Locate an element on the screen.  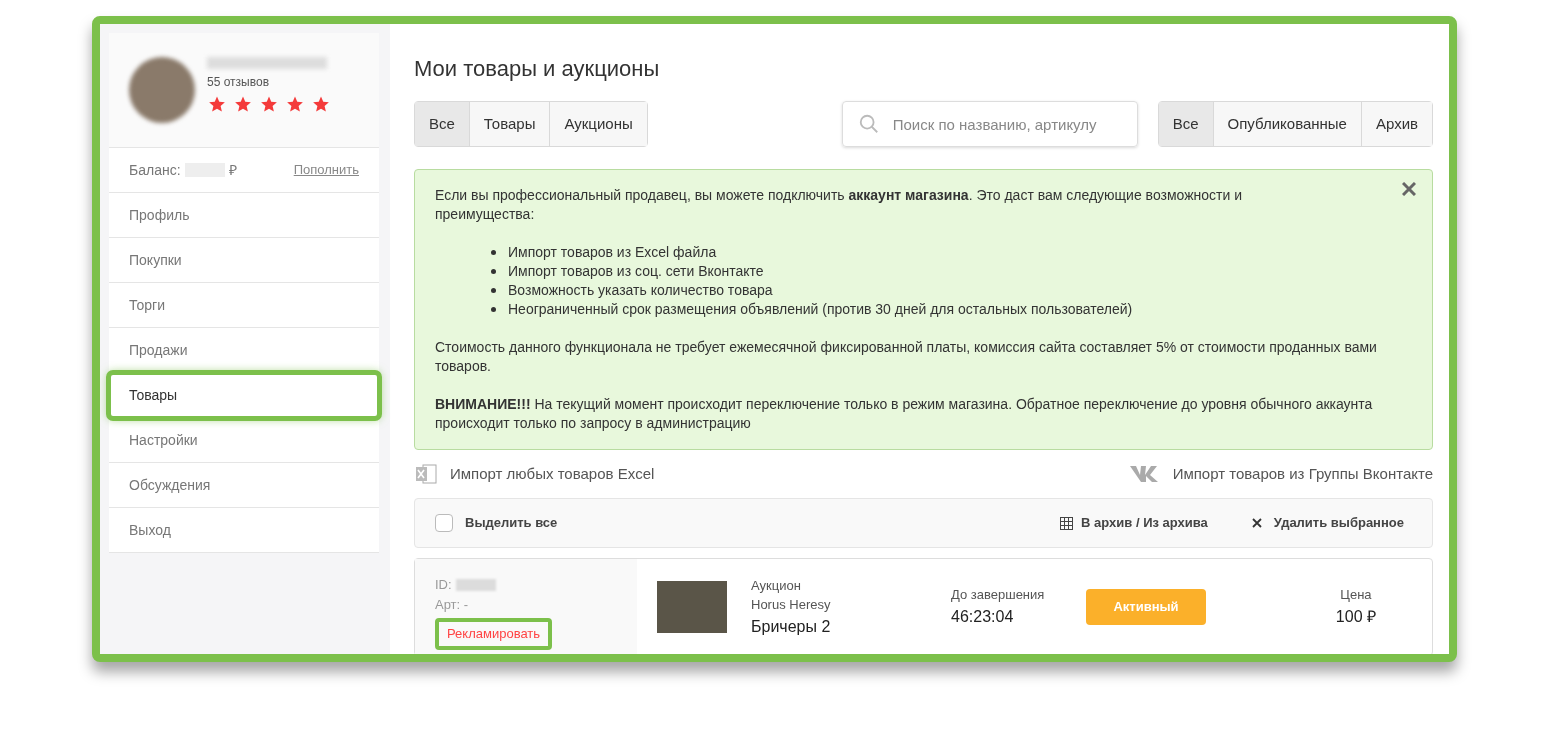
price-value: 100 ₽ is located at coordinates (1355, 616).